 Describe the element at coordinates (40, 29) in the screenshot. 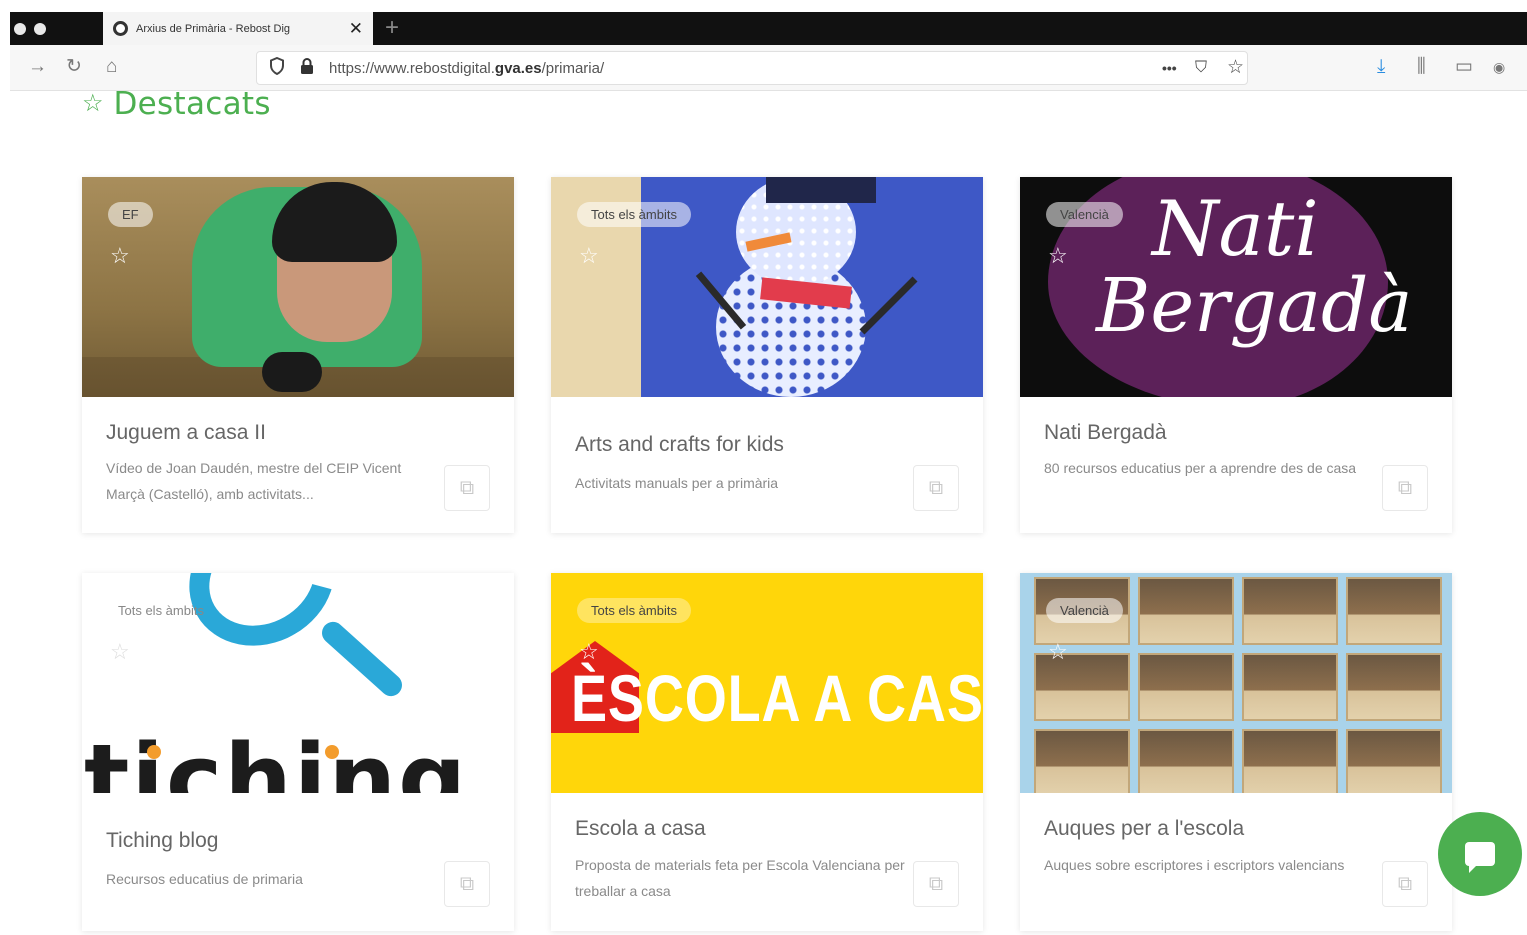

I see `window-minimize-dot` at that location.